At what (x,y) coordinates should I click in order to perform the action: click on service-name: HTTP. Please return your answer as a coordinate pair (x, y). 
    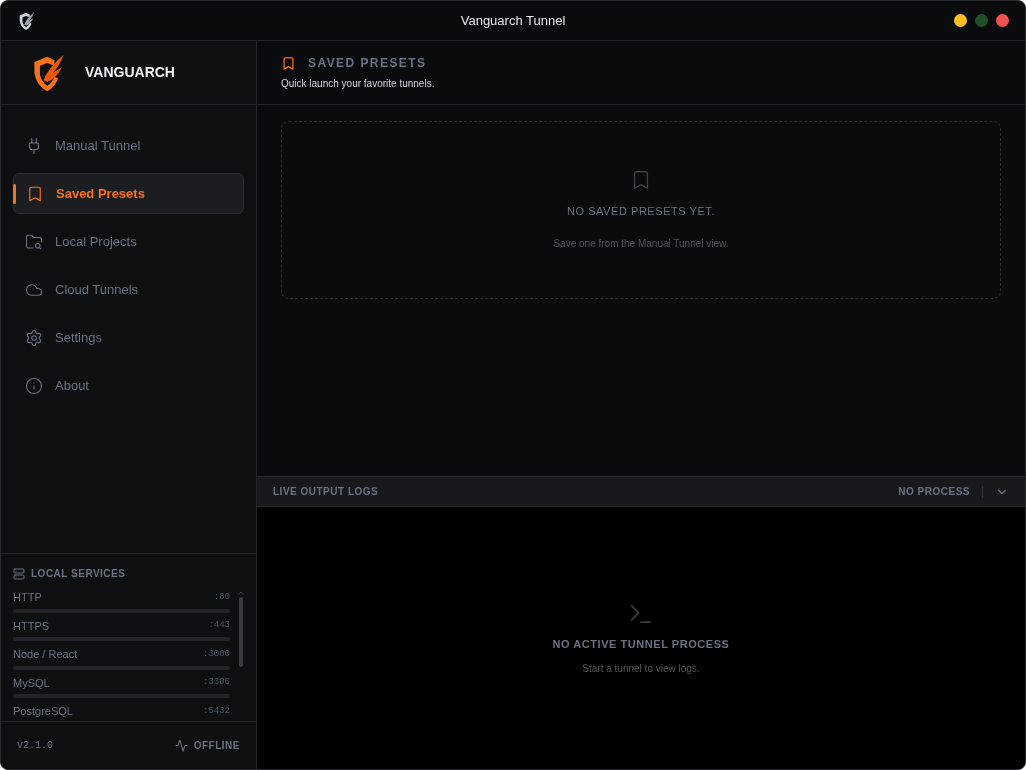
    Looking at the image, I should click on (27, 597).